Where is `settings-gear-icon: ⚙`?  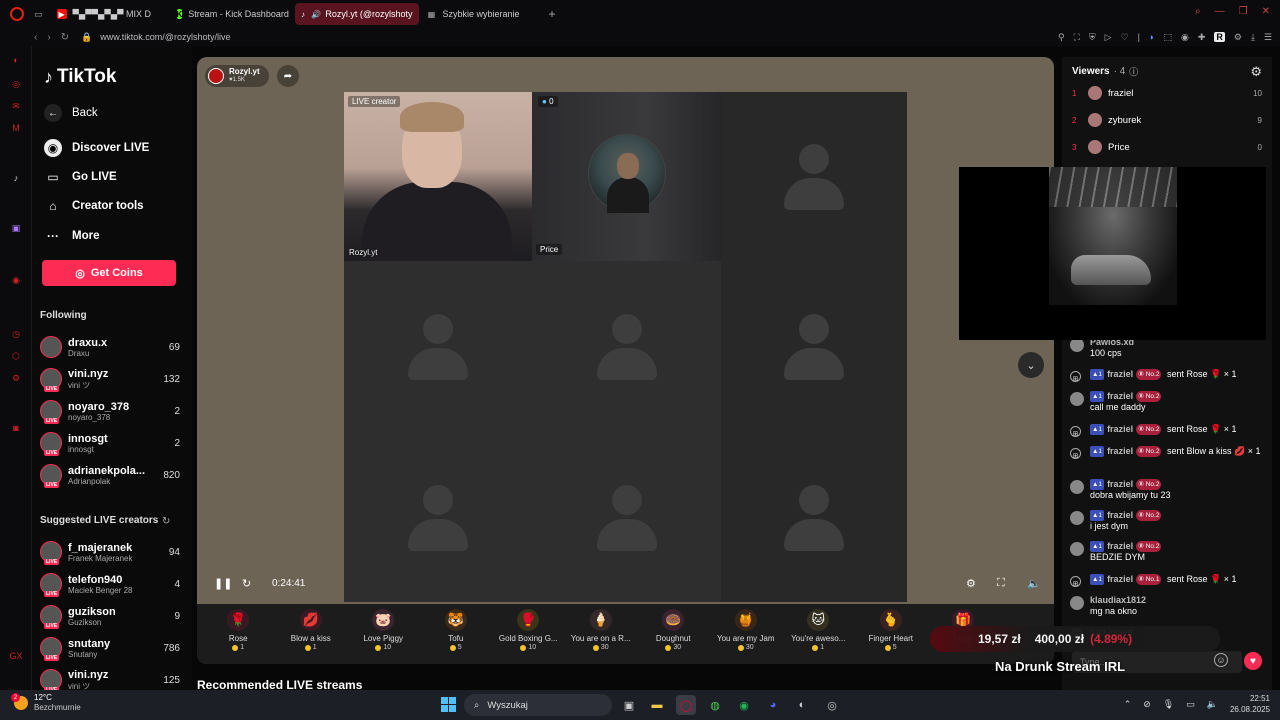 settings-gear-icon: ⚙ is located at coordinates (1256, 72).